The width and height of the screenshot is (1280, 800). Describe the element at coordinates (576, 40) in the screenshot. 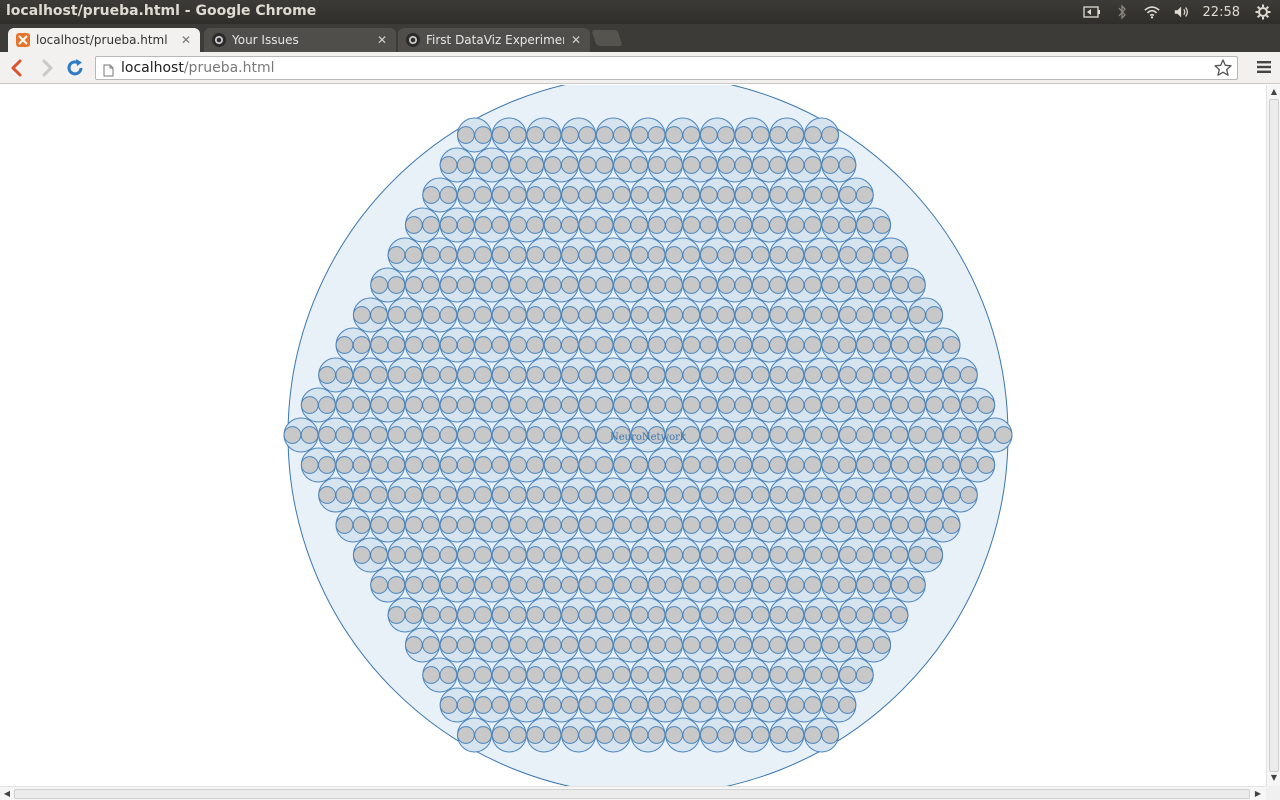

I see `close-icon: ✕` at that location.